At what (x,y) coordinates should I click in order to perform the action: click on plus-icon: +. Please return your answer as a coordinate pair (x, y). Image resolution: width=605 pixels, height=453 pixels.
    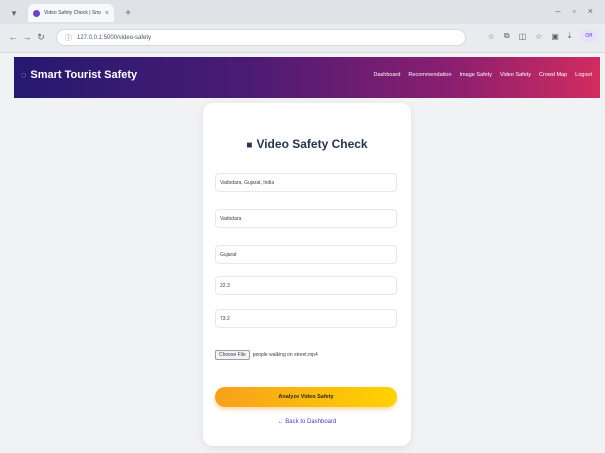
    Looking at the image, I should click on (128, 13).